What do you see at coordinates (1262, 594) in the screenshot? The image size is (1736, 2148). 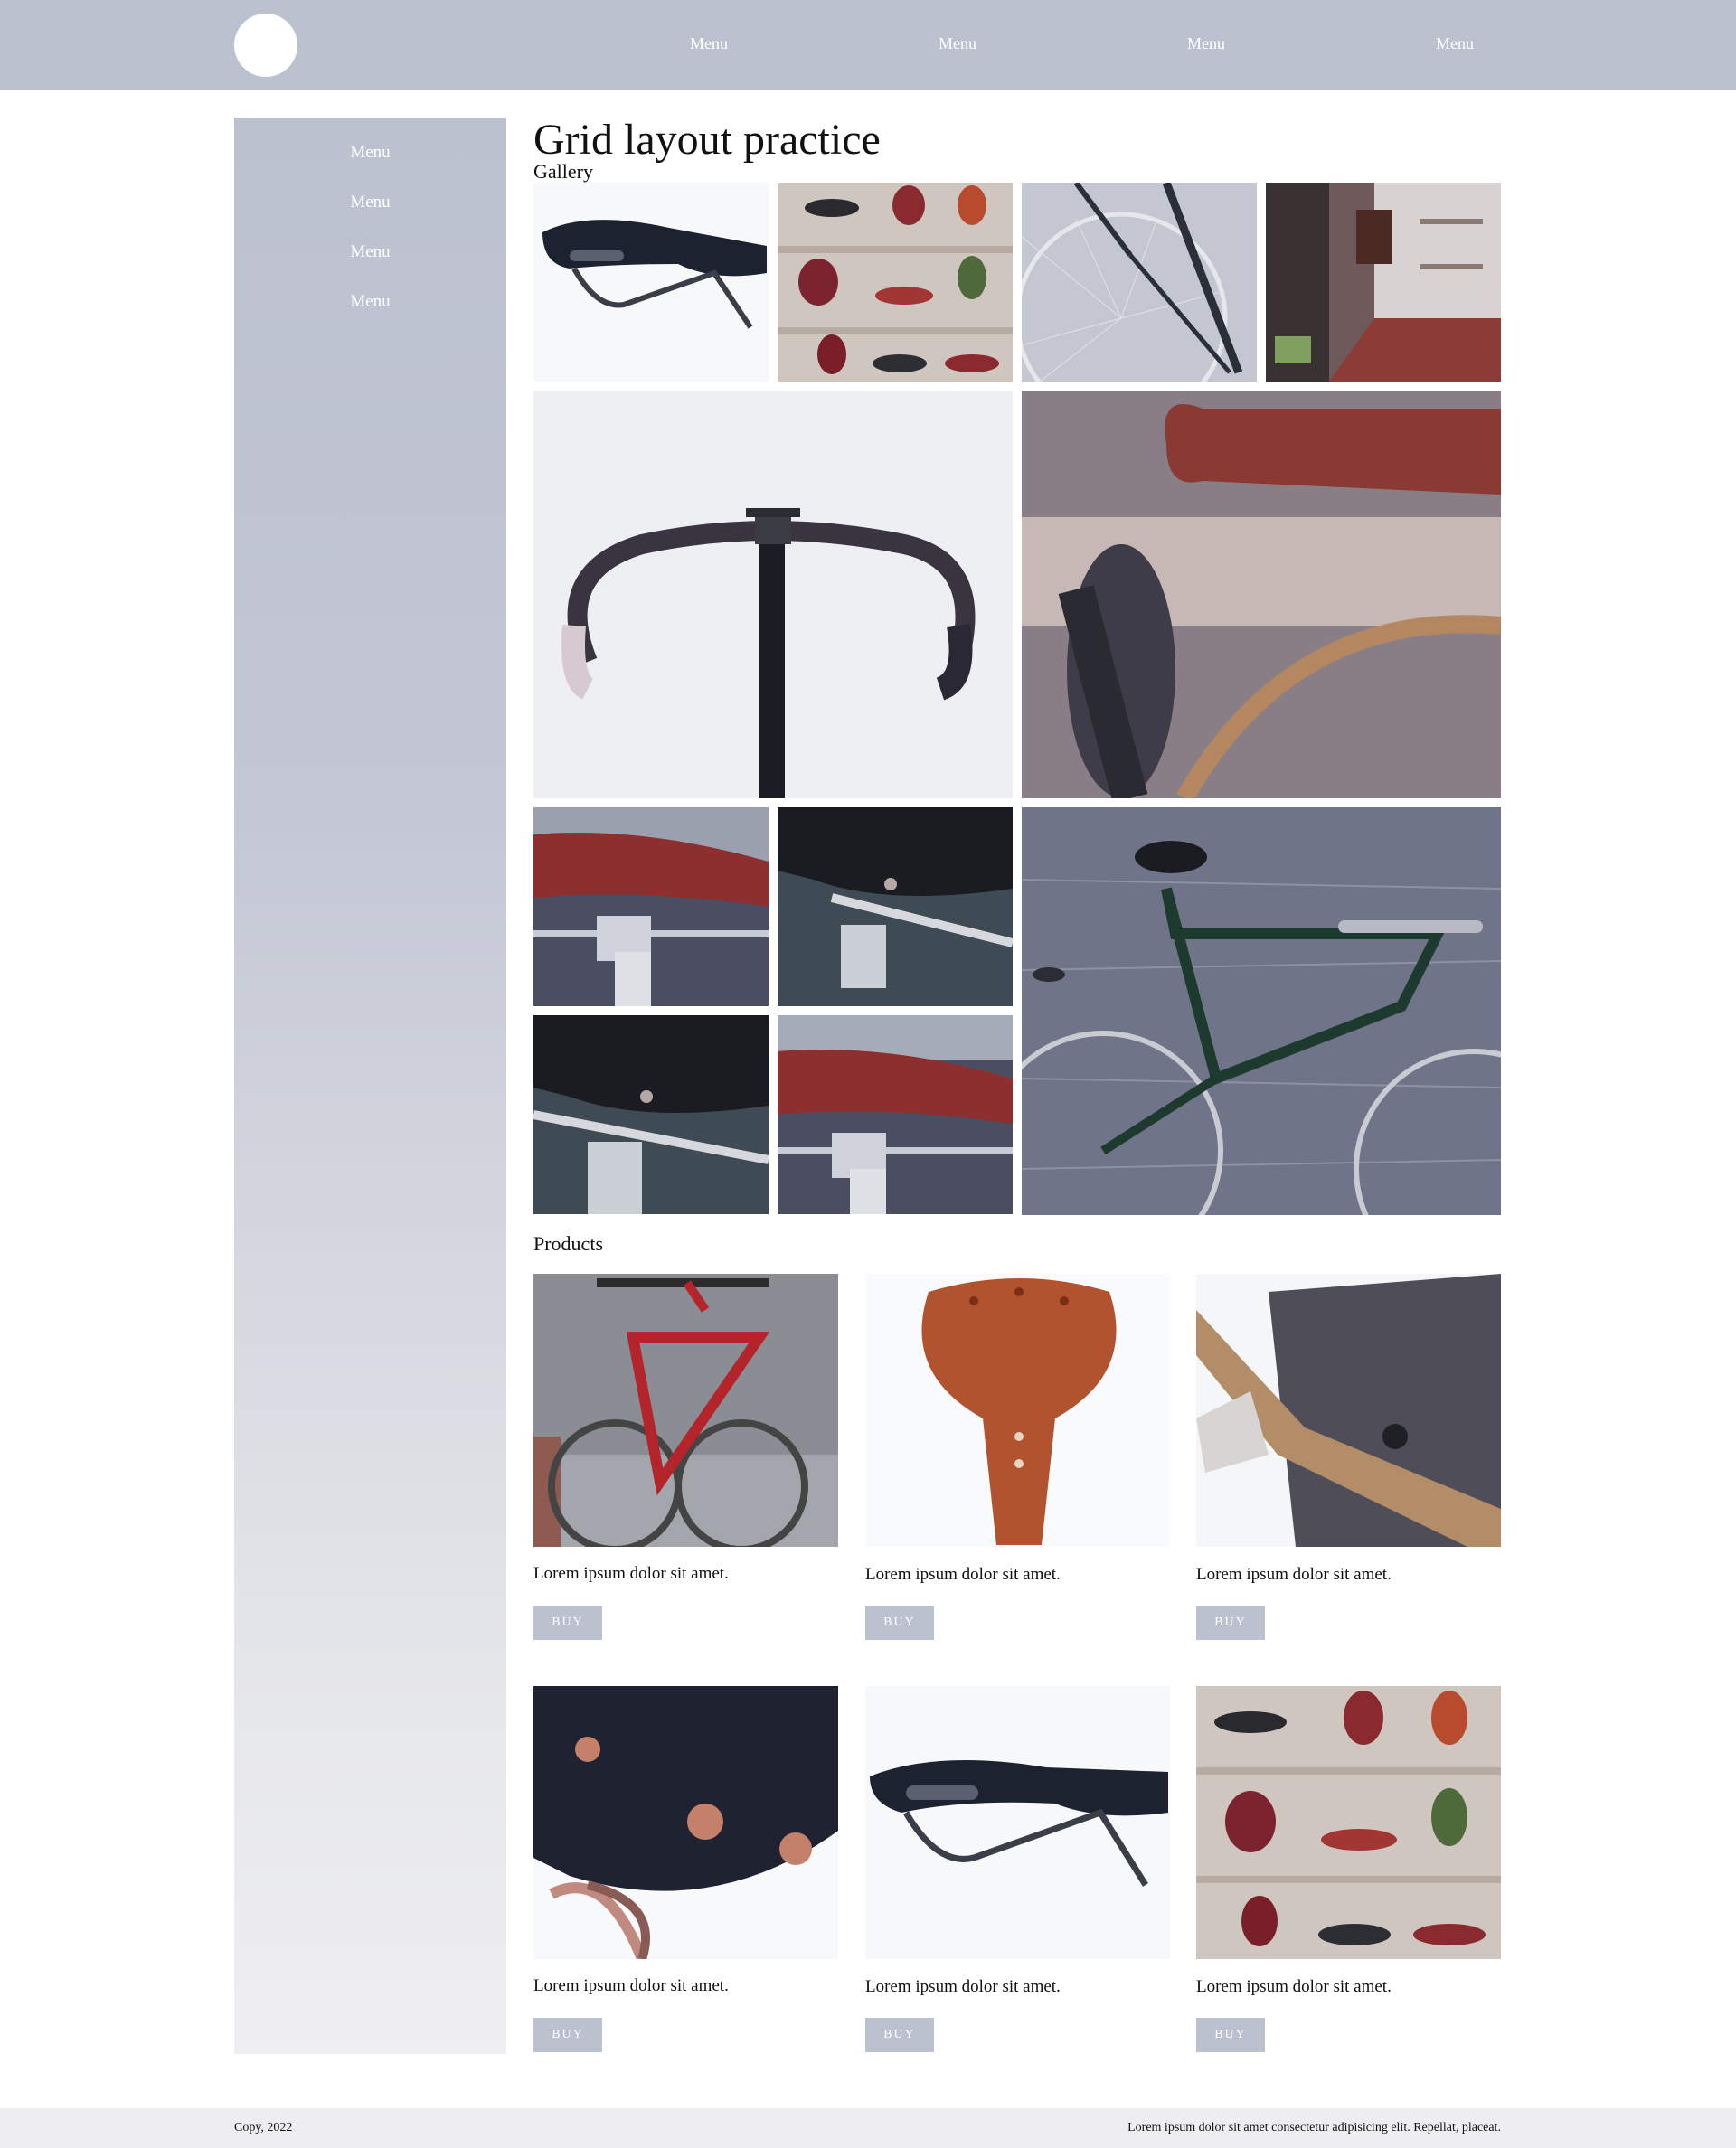 I see `gallery-image-bar-tape` at bounding box center [1262, 594].